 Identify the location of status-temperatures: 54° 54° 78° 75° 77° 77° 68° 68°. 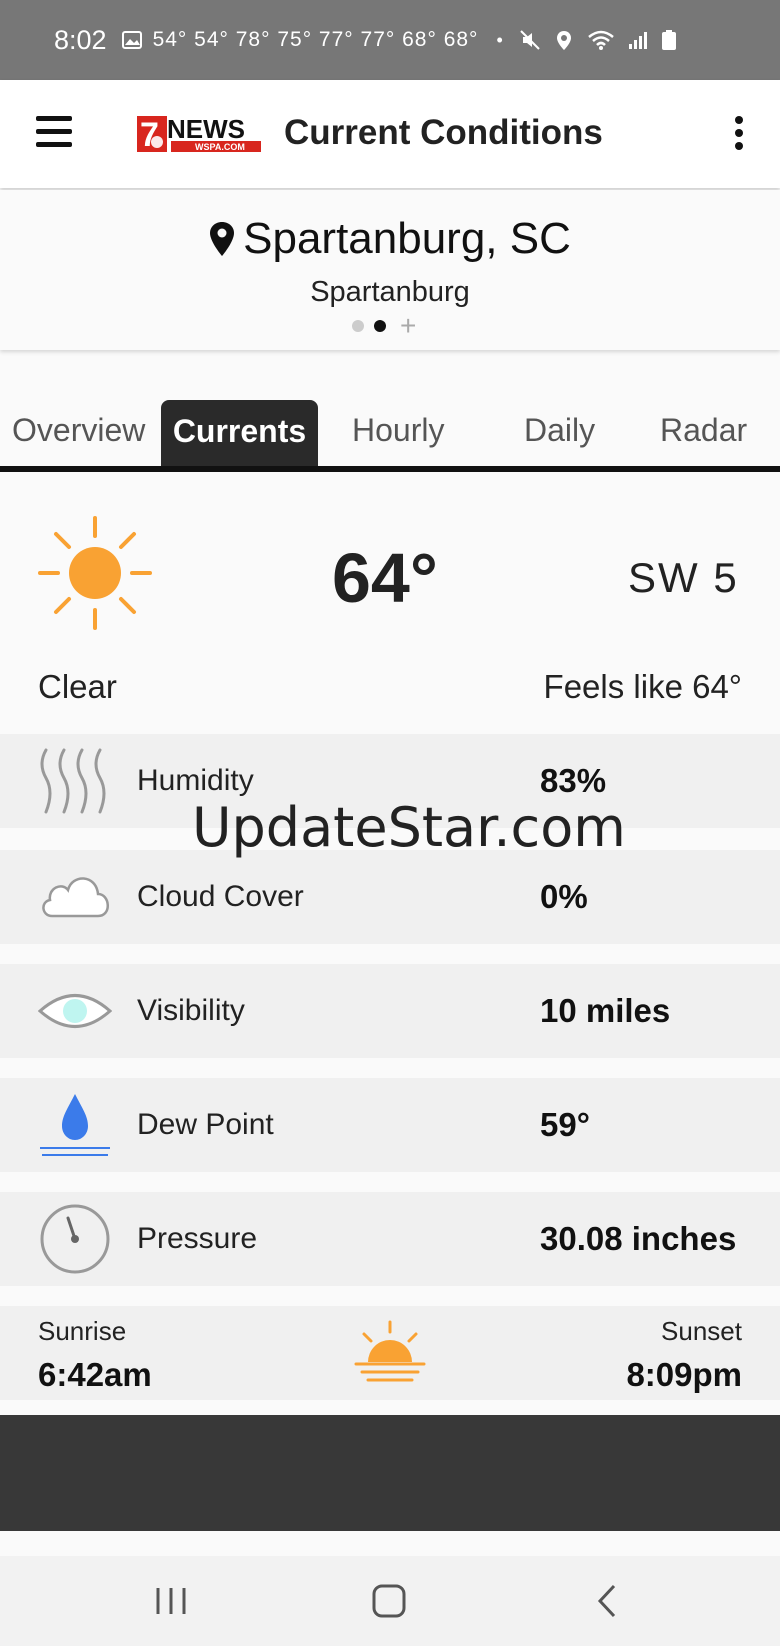
(315, 39).